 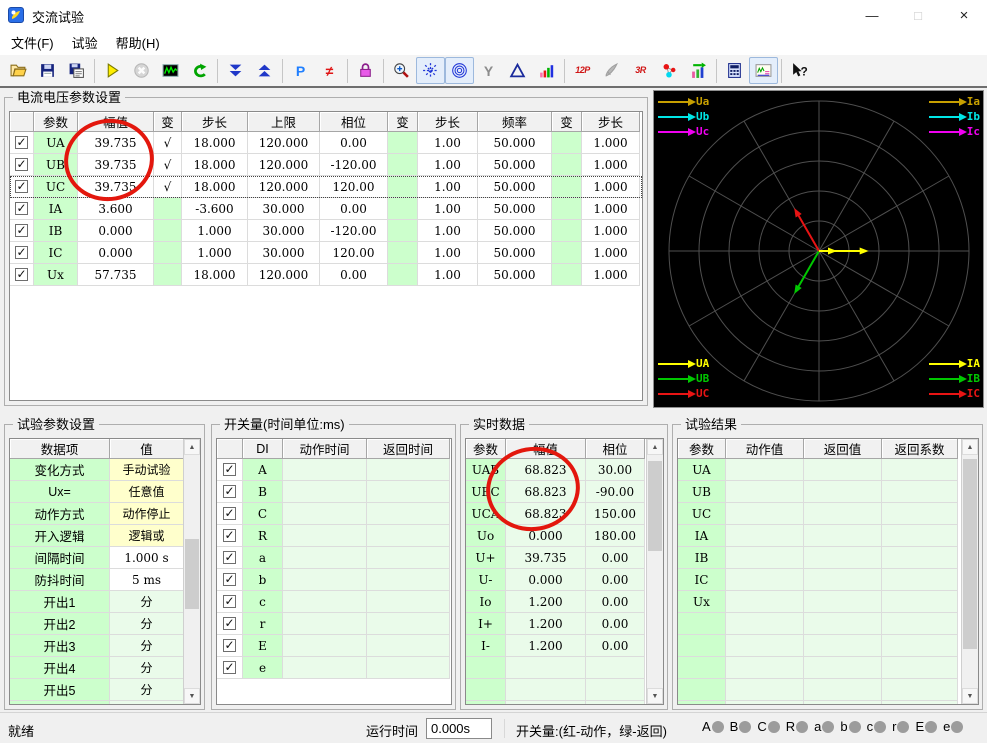 What do you see at coordinates (235, 70) in the screenshot?
I see `step-down-button` at bounding box center [235, 70].